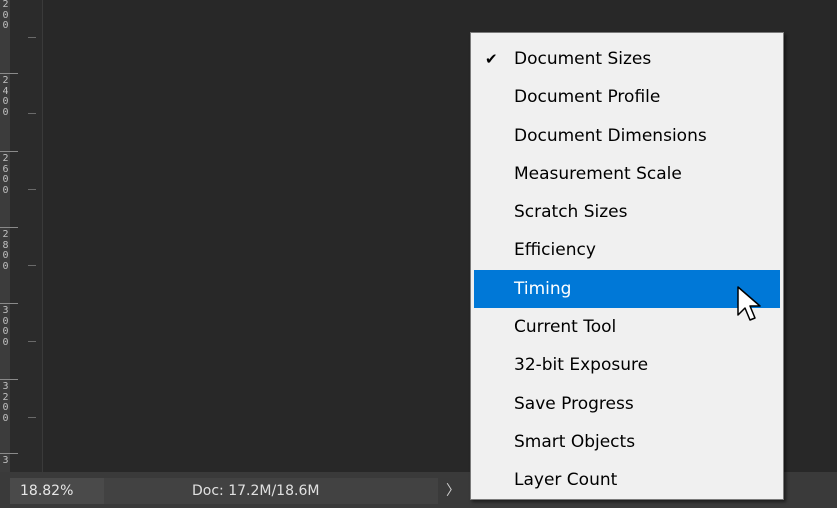  I want to click on menu-item-label: Timing, so click(543, 288).